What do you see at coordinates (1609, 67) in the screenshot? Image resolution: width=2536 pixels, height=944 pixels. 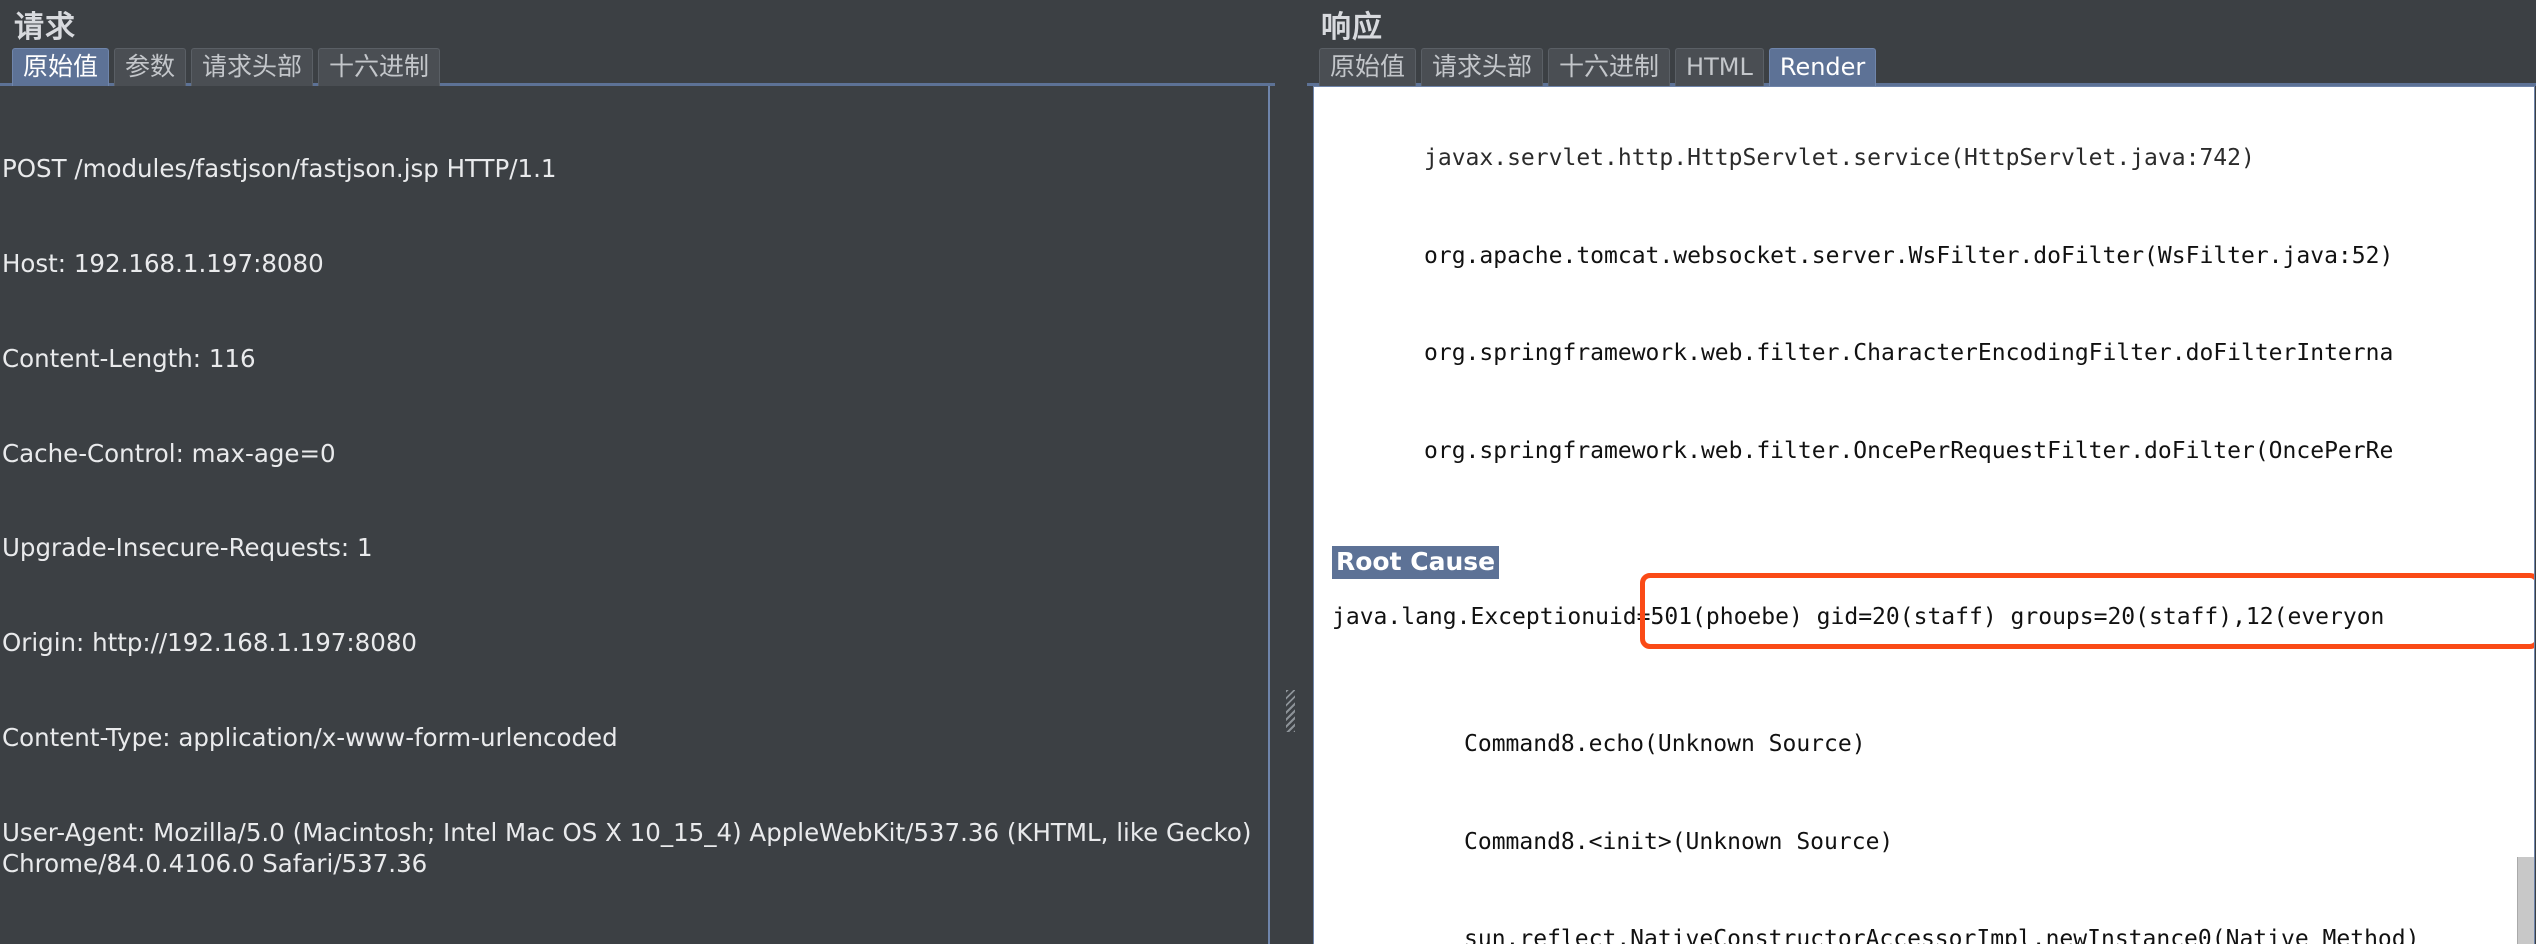 I see `tab-response-hex: 十六进制` at bounding box center [1609, 67].